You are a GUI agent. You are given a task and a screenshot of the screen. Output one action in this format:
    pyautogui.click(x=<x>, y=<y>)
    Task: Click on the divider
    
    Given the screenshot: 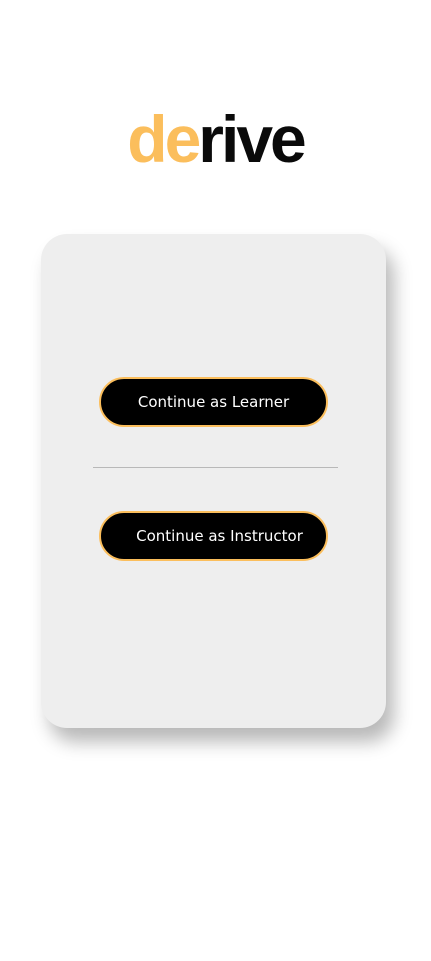 What is the action you would take?
    pyautogui.click(x=215, y=467)
    